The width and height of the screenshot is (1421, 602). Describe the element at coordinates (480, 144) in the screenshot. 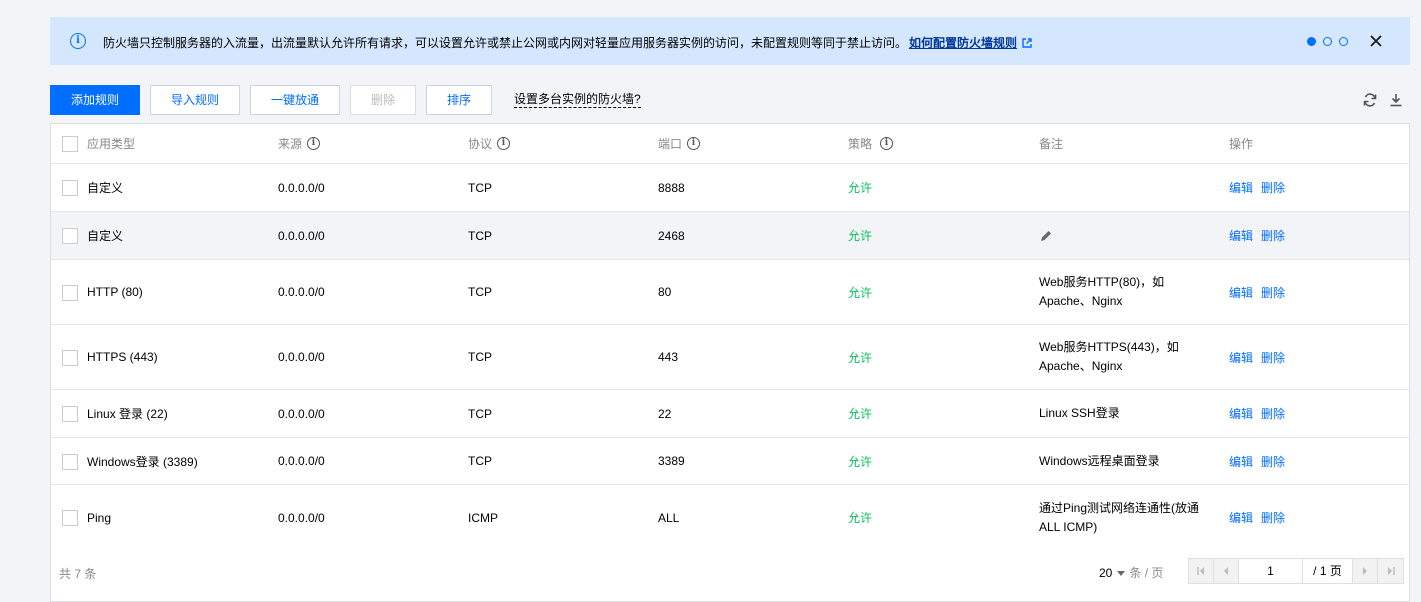

I see `header-protocol-label: 协议` at that location.